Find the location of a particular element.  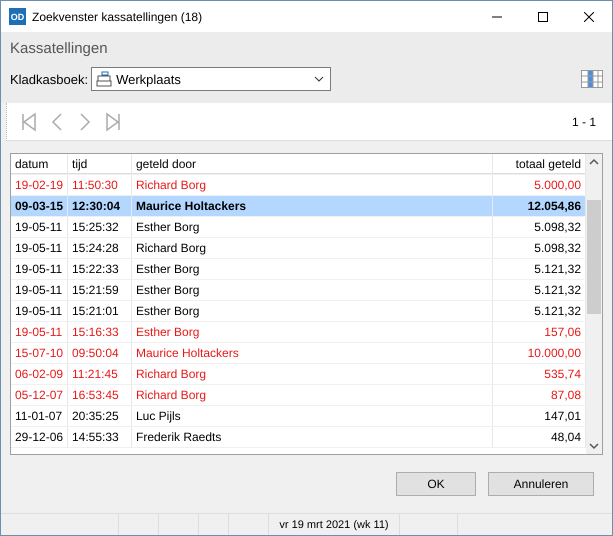

table-row: 15-07-10 09:50:04 Maurice Holtackers 10.000,00 is located at coordinates (298, 353).